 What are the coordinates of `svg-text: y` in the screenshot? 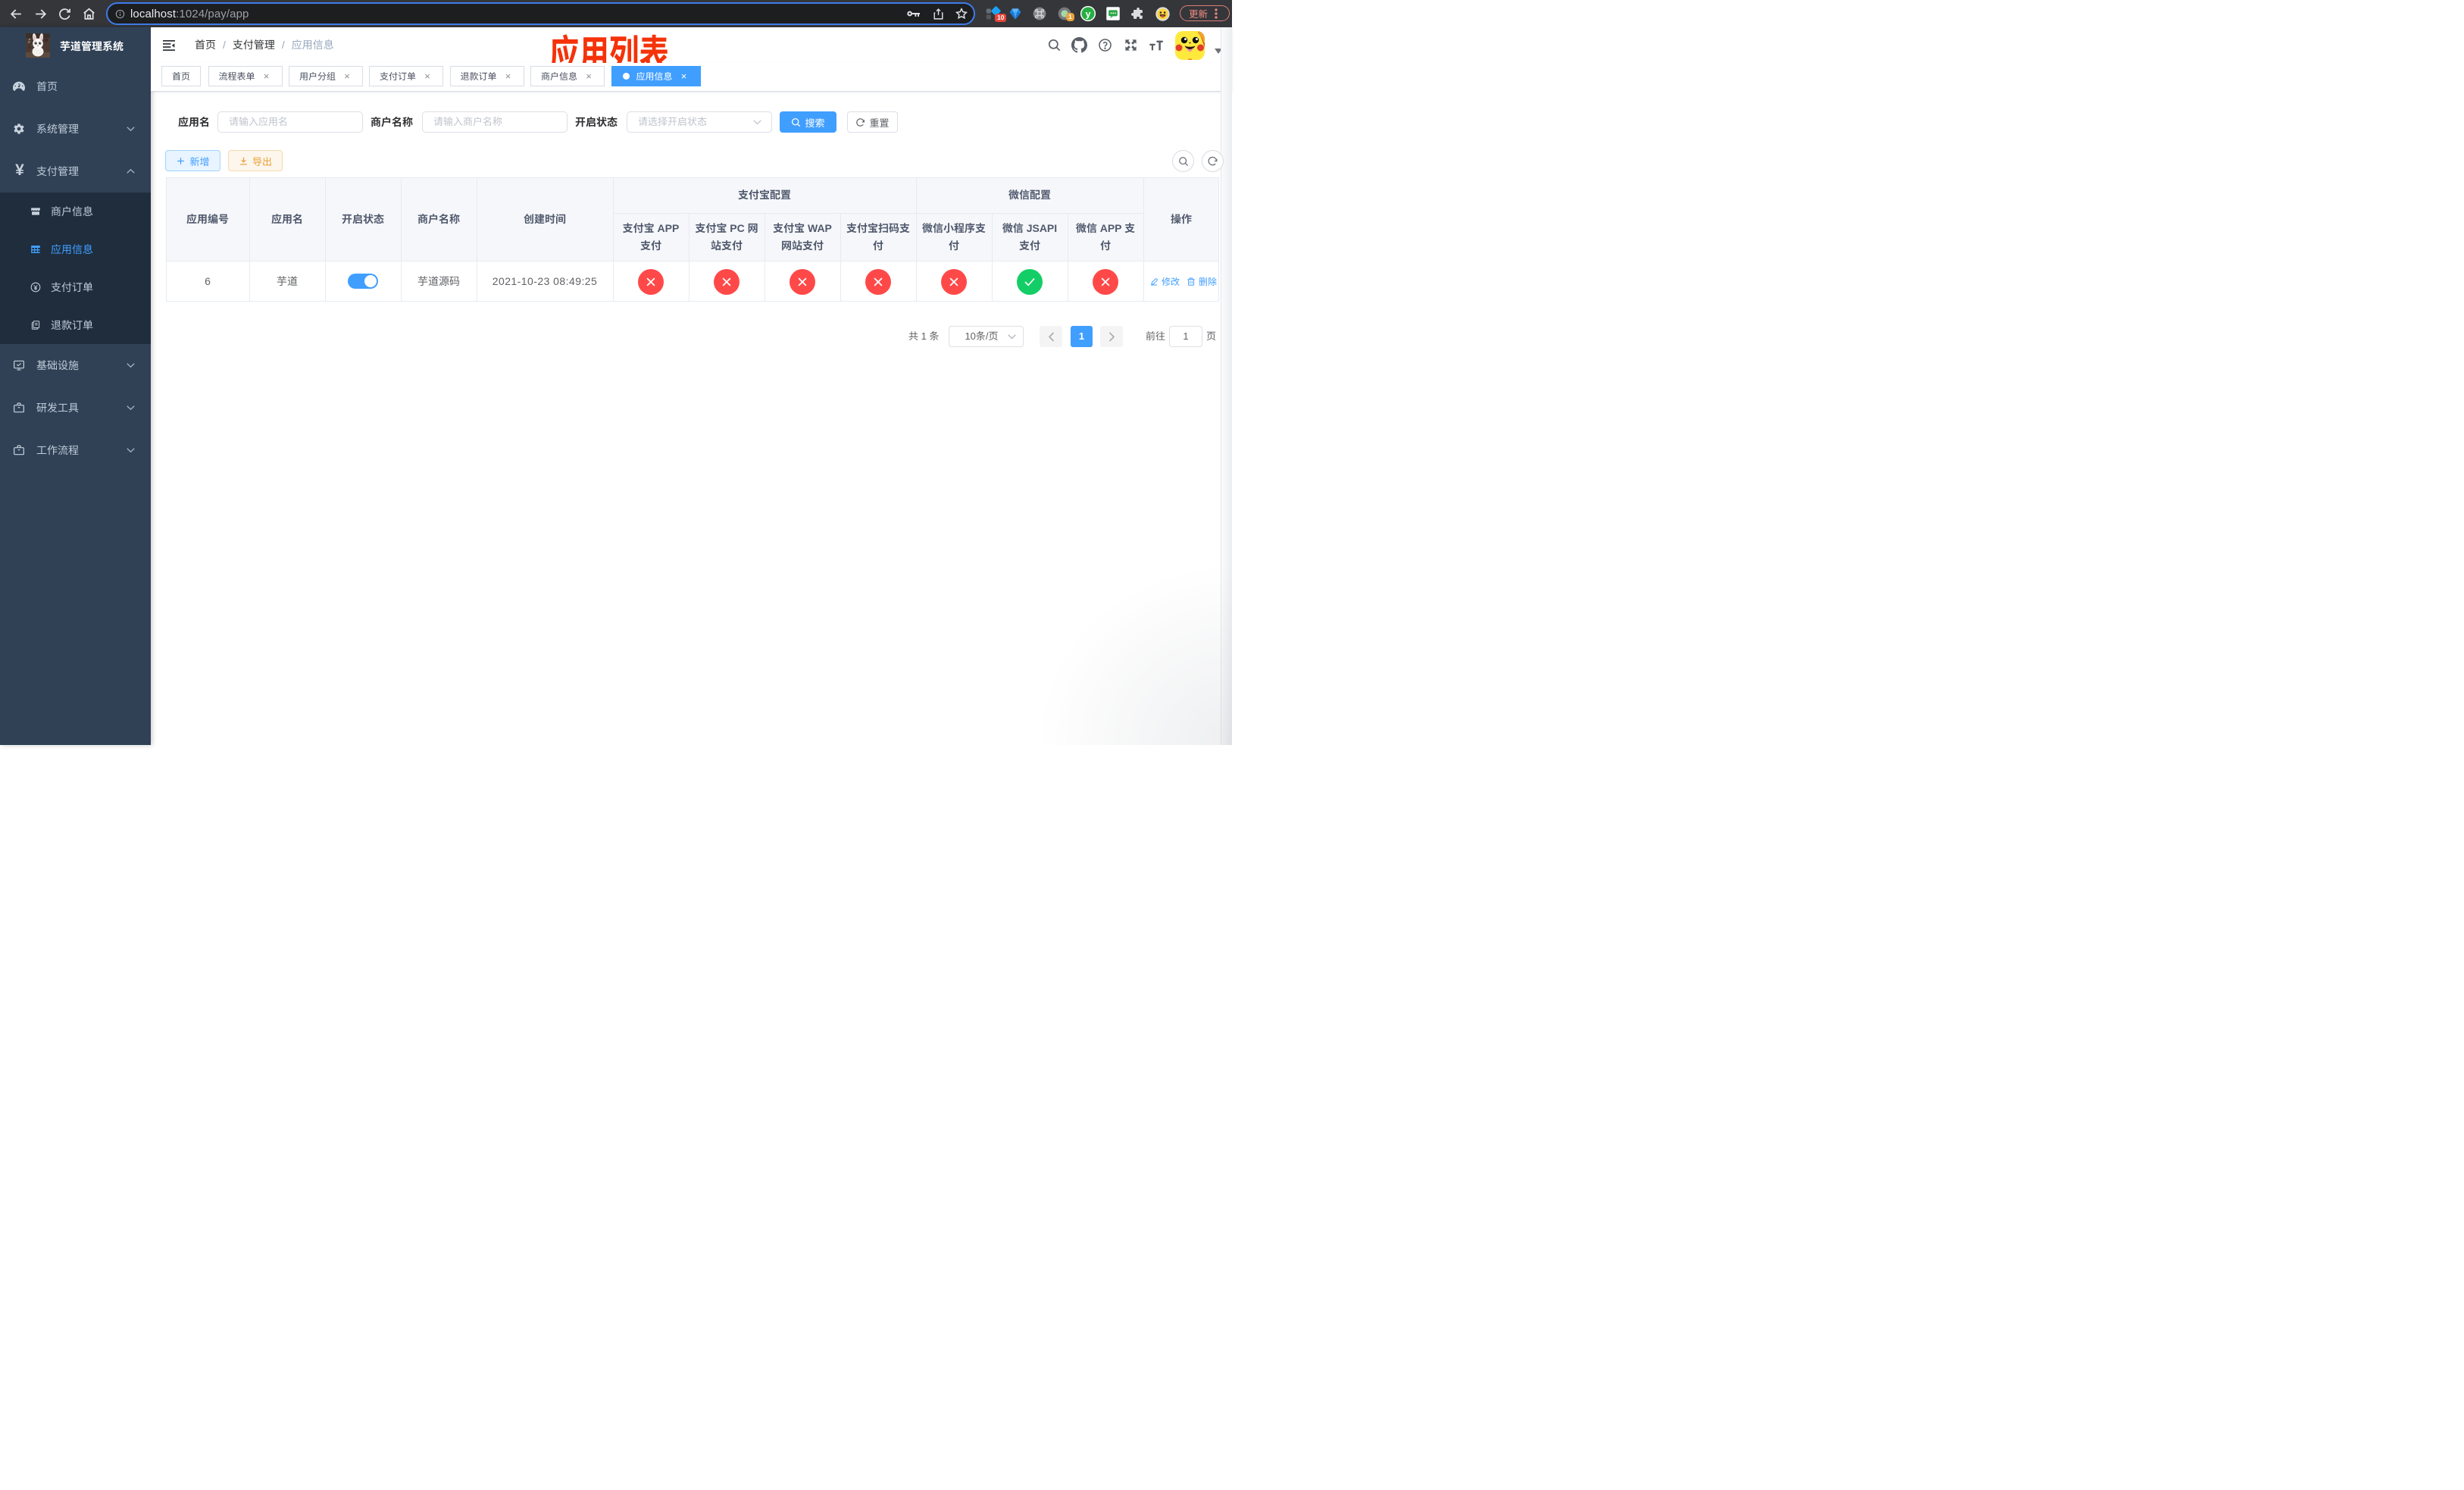 It's located at (1088, 14).